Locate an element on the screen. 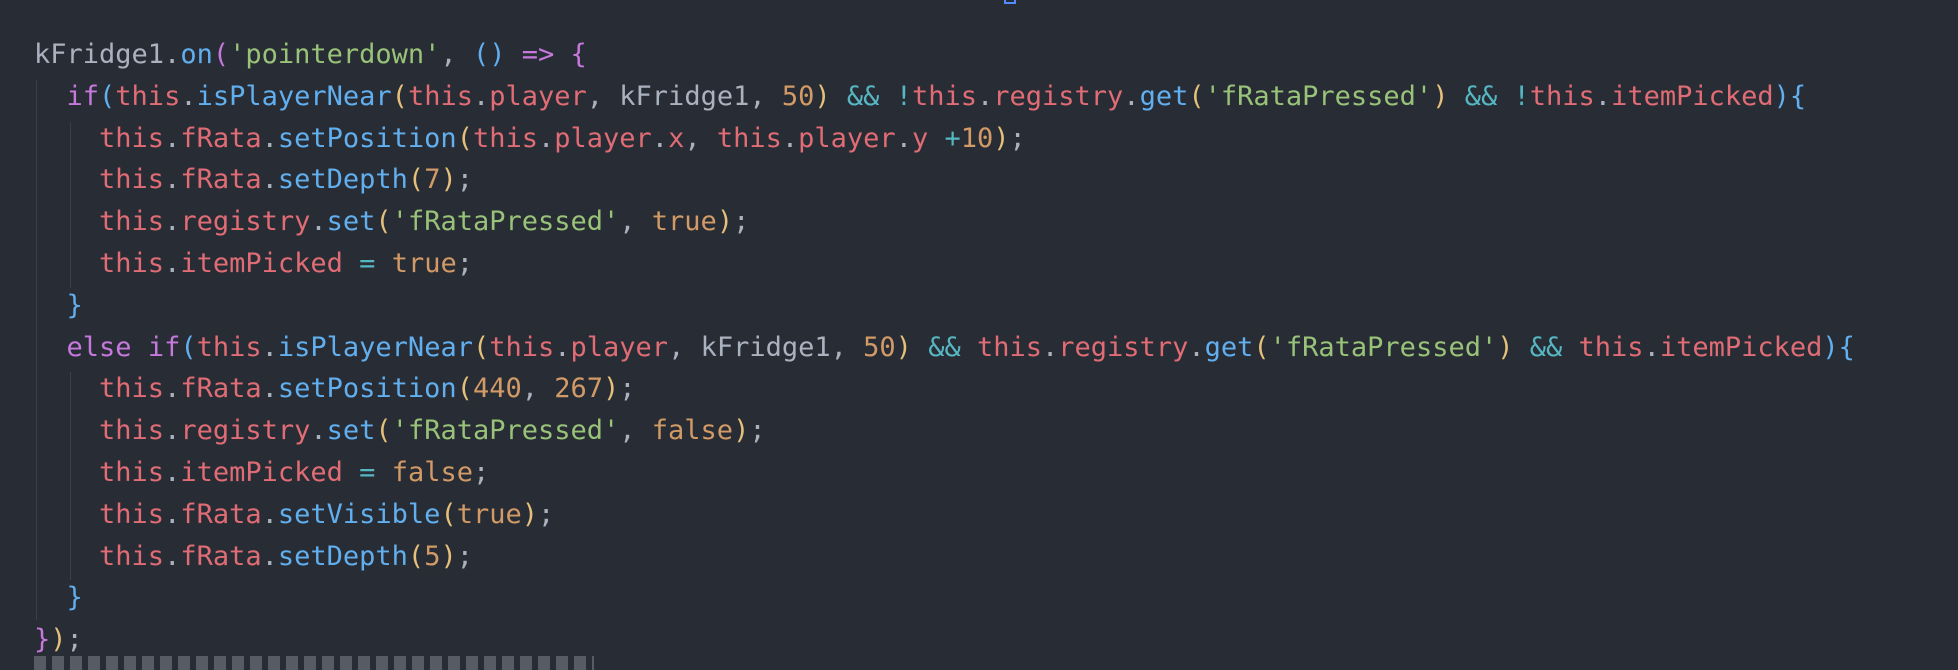 The height and width of the screenshot is (670, 1958). code-token: else is located at coordinates (99, 347).